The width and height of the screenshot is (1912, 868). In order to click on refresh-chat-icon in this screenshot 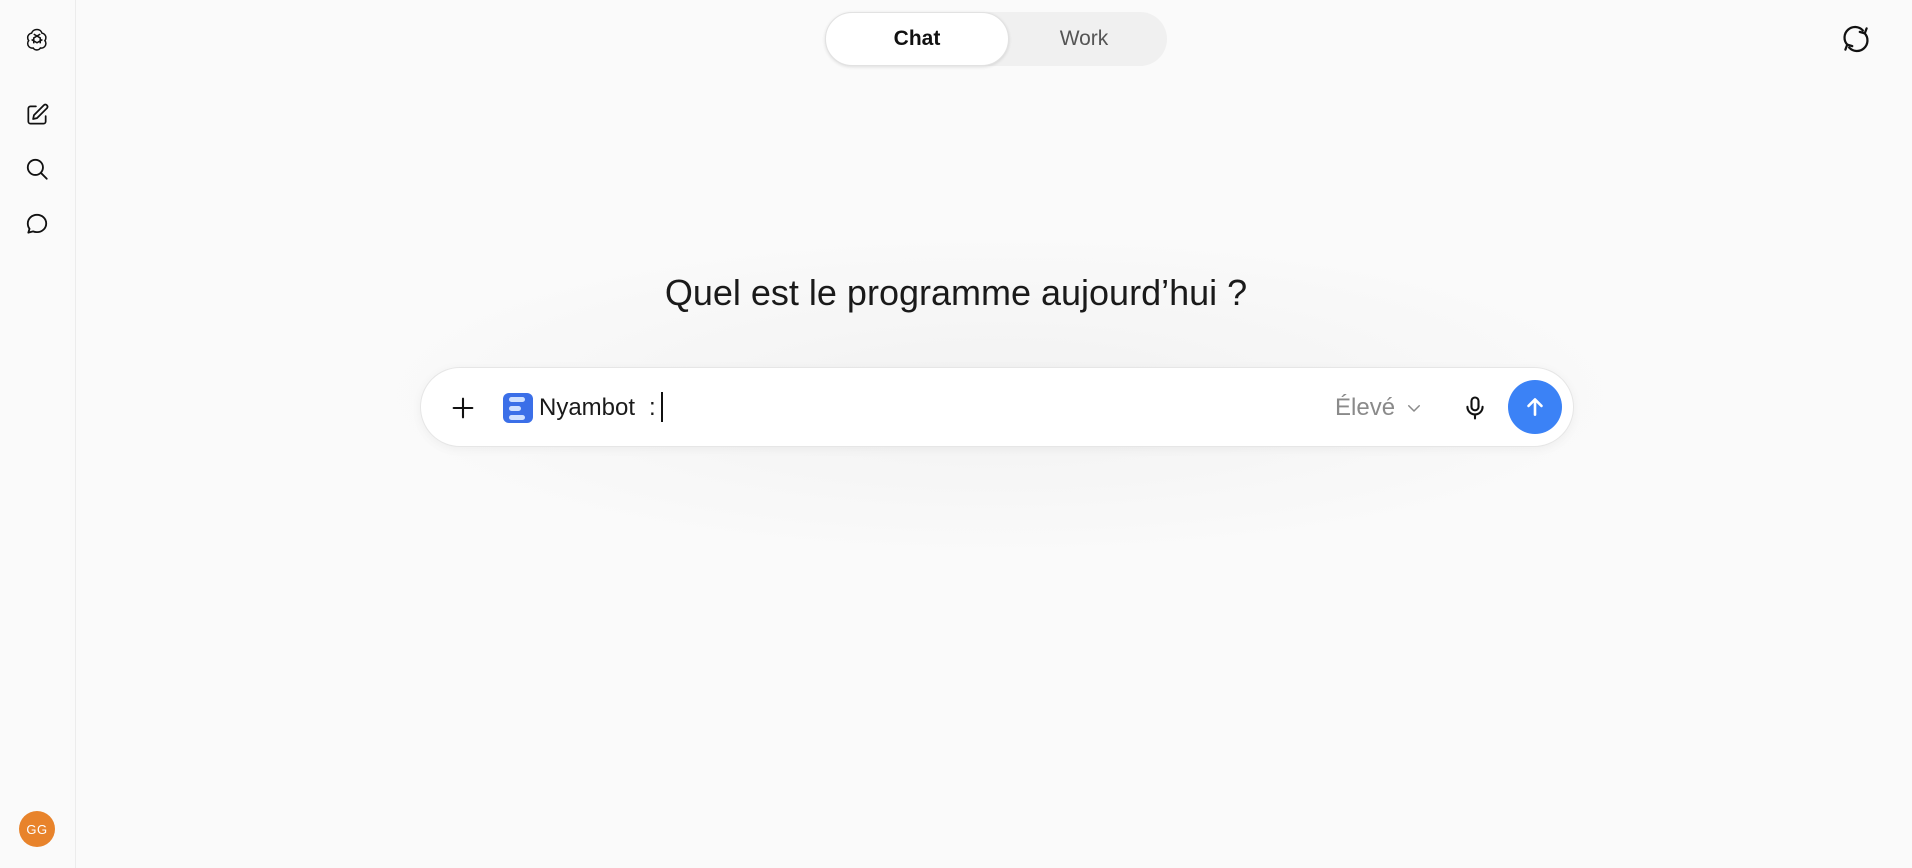, I will do `click(1856, 39)`.